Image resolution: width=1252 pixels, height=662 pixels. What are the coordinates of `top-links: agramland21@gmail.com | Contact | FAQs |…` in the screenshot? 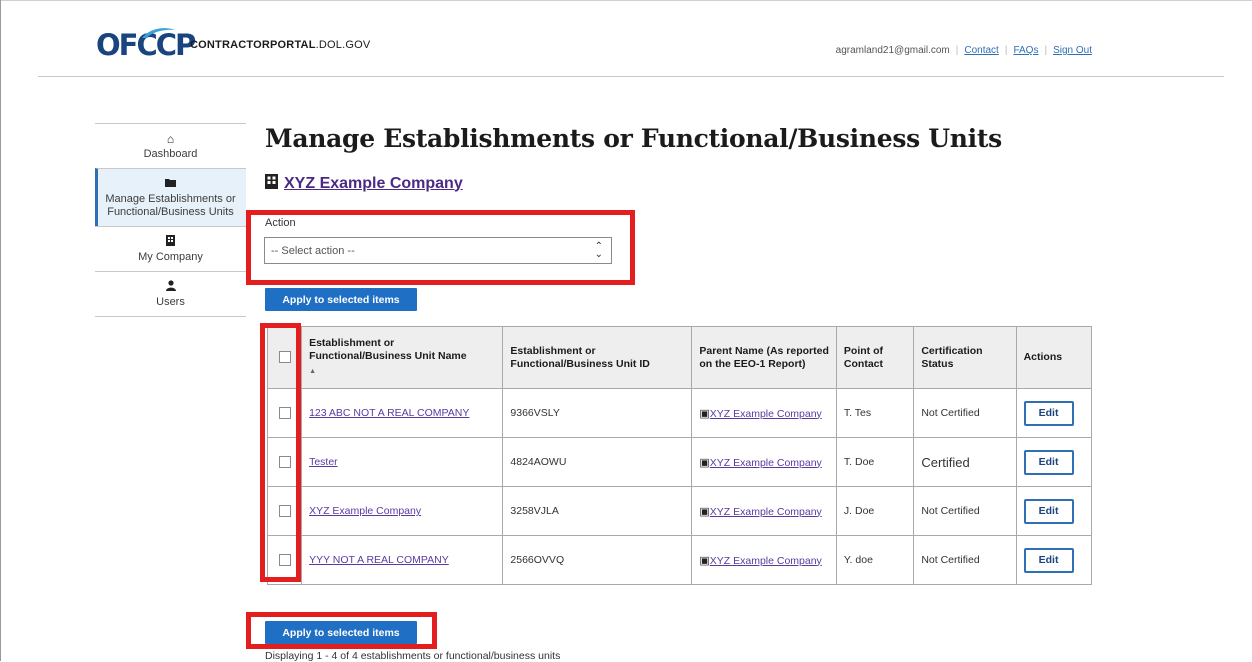 It's located at (964, 50).